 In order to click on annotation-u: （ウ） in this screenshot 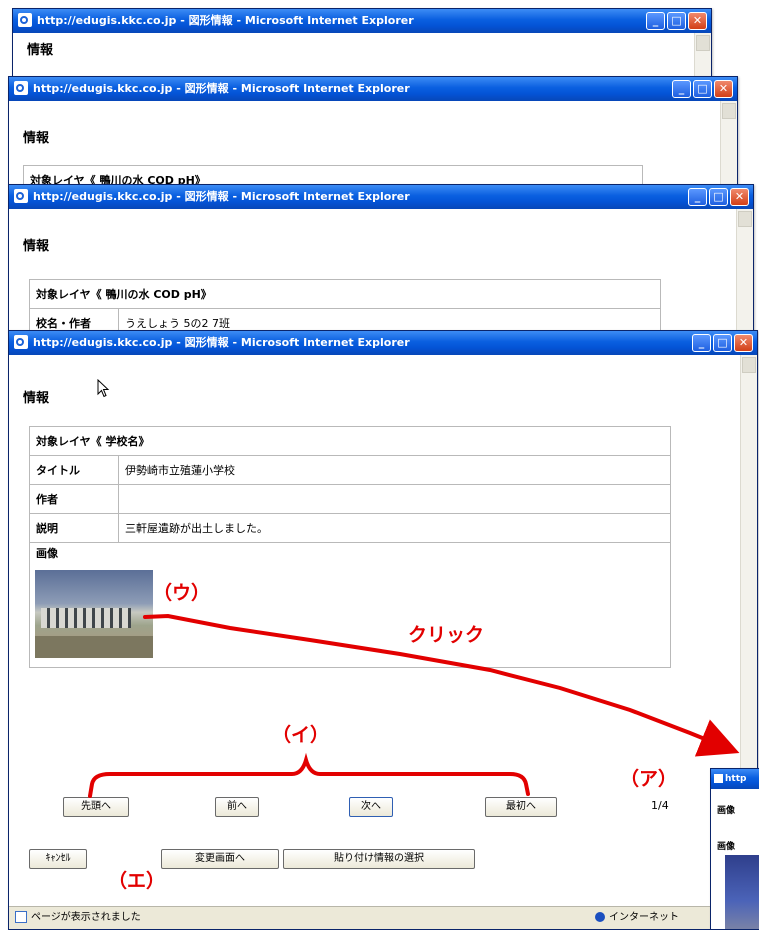, I will do `click(182, 593)`.